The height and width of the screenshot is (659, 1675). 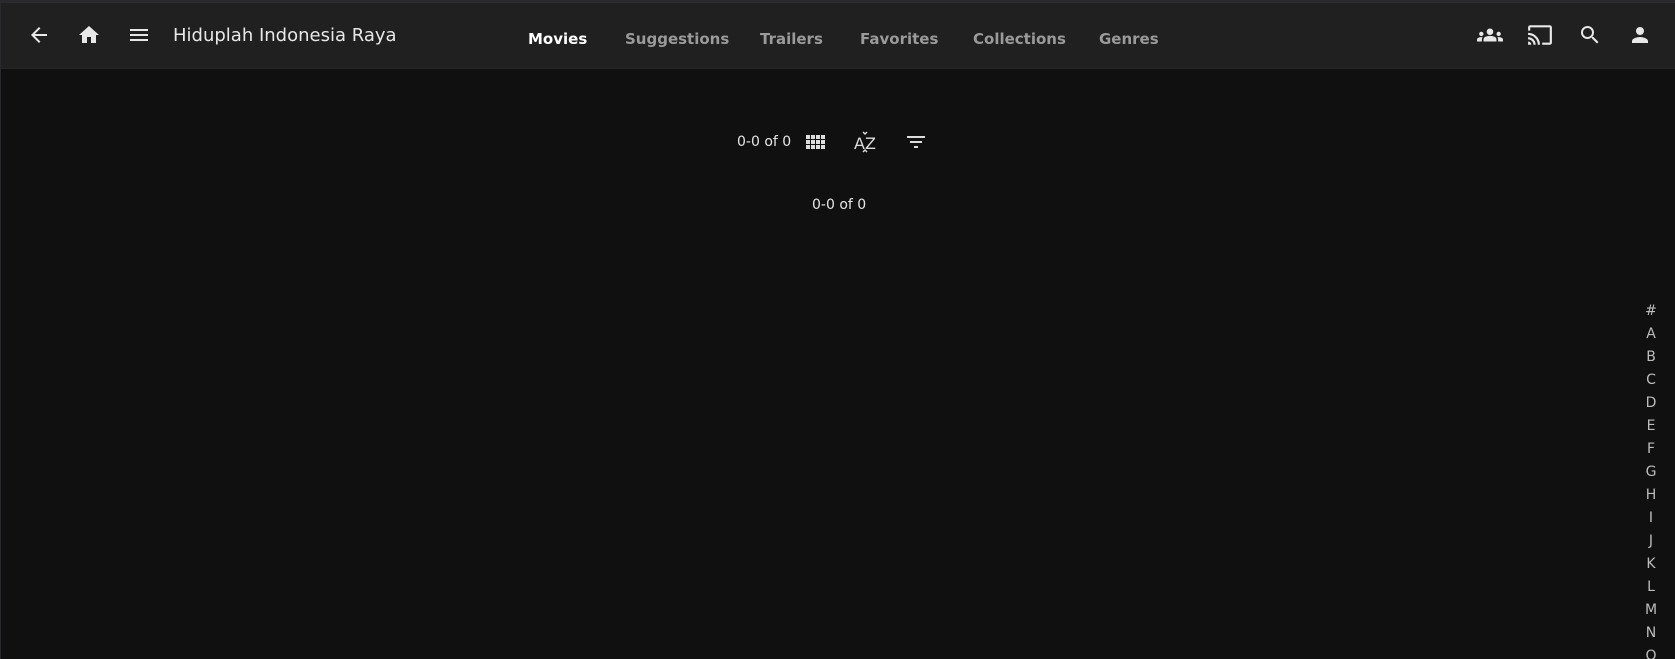 What do you see at coordinates (1129, 39) in the screenshot?
I see `tab-genres: Genres` at bounding box center [1129, 39].